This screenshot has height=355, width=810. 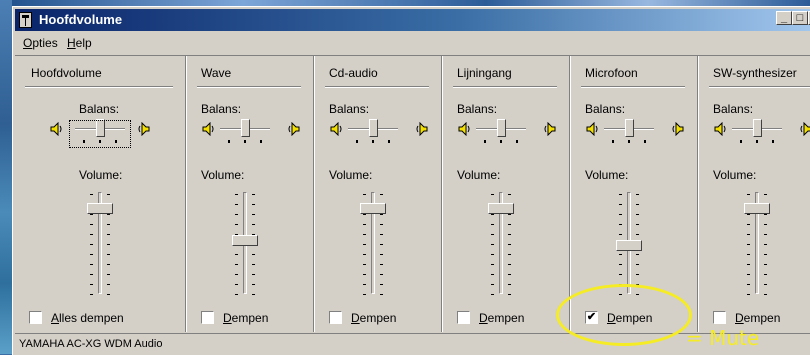 I want to click on focus-rectangle, so click(x=100, y=134).